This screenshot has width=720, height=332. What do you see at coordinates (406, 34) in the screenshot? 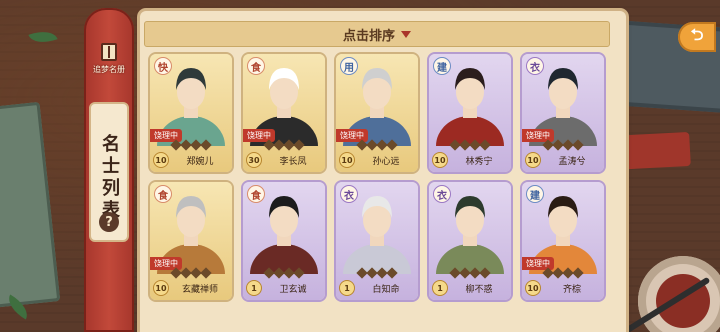
I see `triangle-down-icon` at bounding box center [406, 34].